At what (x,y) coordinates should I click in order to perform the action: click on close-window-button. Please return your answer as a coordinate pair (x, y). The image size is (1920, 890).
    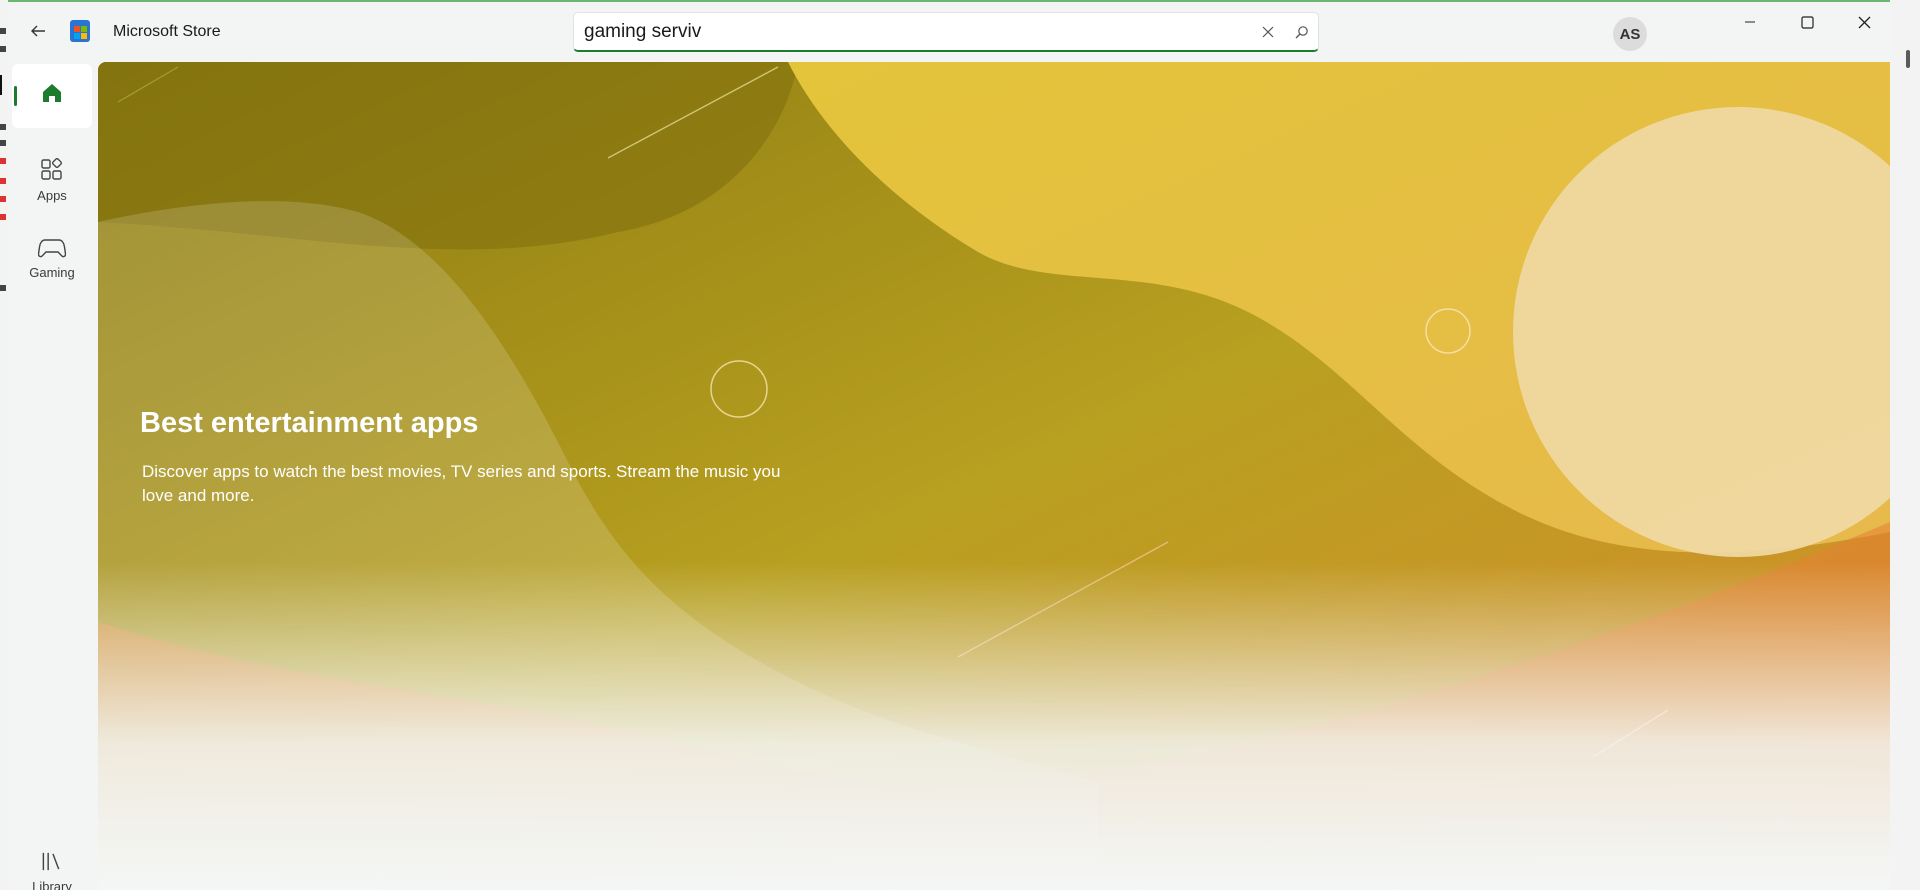
    Looking at the image, I should click on (1863, 22).